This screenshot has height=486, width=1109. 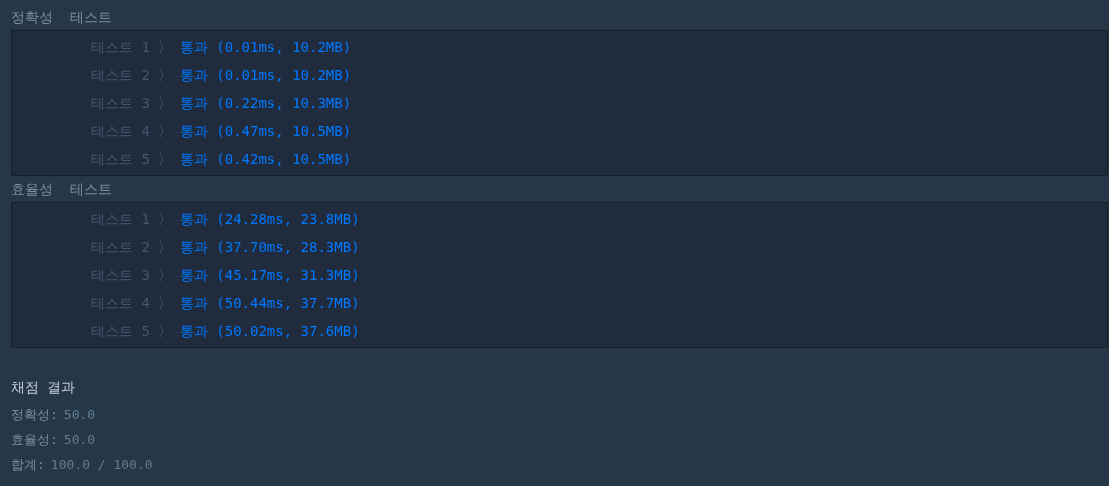 I want to click on test-result: 통과 (0.42ms, 10.5MB), so click(x=265, y=159).